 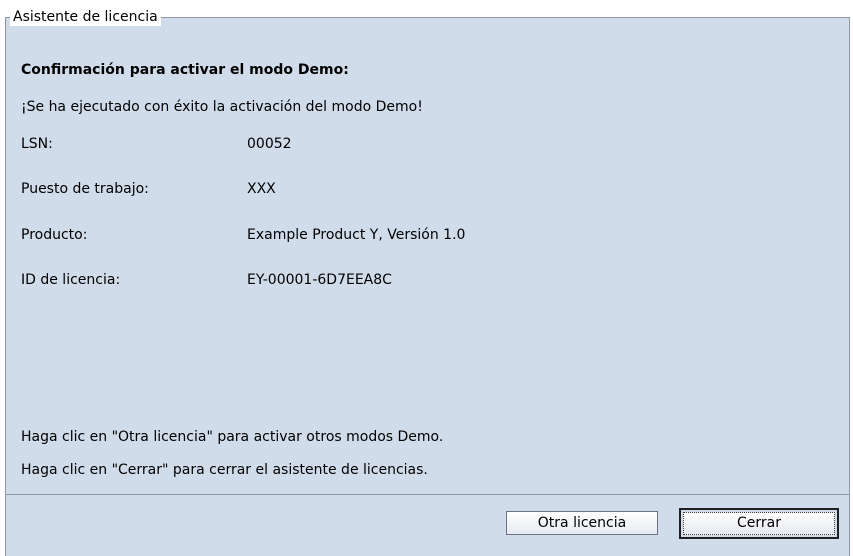 I want to click on product-value: Example Product Y, Versión 1.0, so click(x=356, y=235).